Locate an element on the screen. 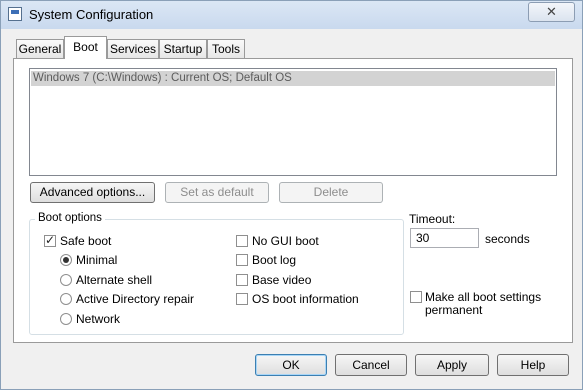  title-bar: System Configuration ✕ is located at coordinates (291, 15).